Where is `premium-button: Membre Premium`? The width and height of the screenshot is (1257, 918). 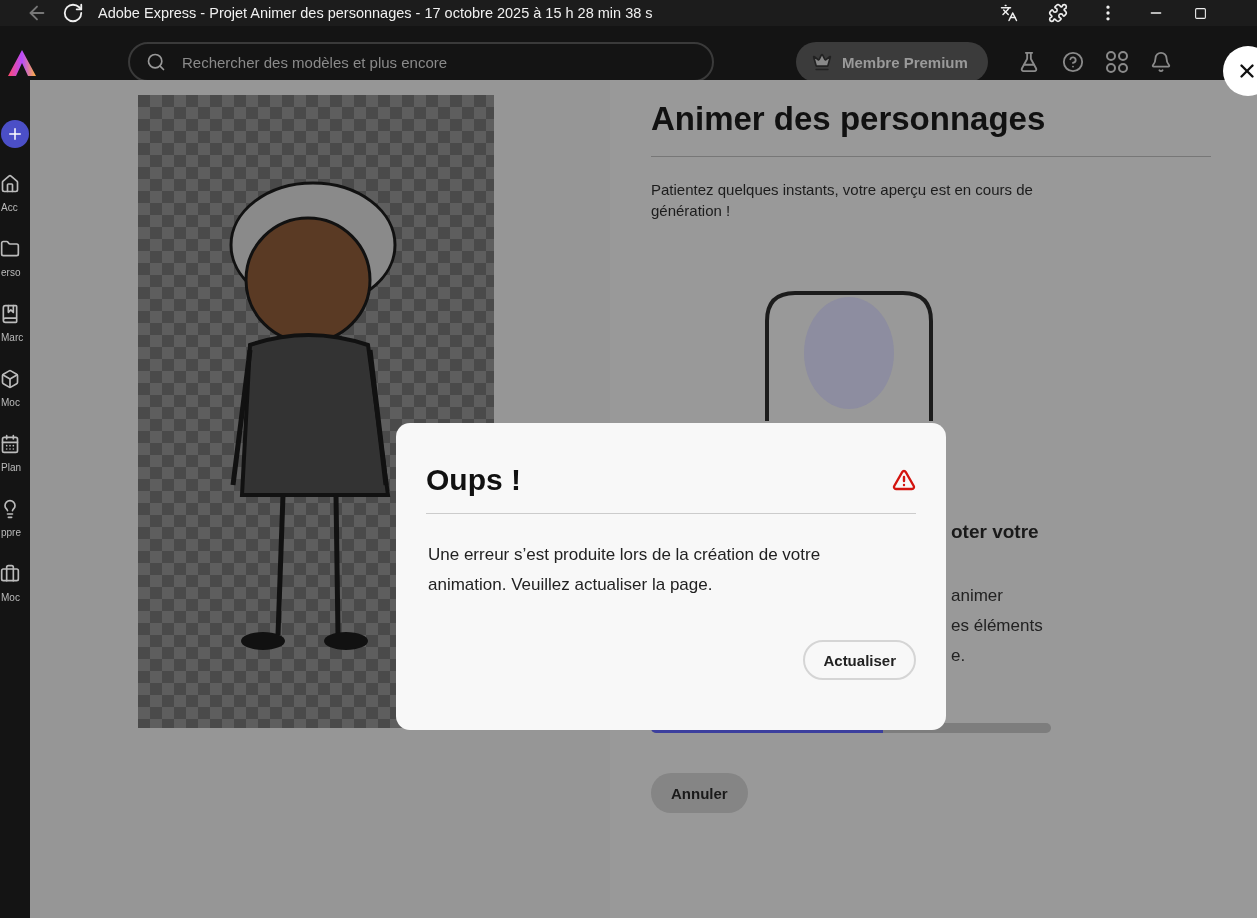
premium-button: Membre Premium is located at coordinates (892, 62).